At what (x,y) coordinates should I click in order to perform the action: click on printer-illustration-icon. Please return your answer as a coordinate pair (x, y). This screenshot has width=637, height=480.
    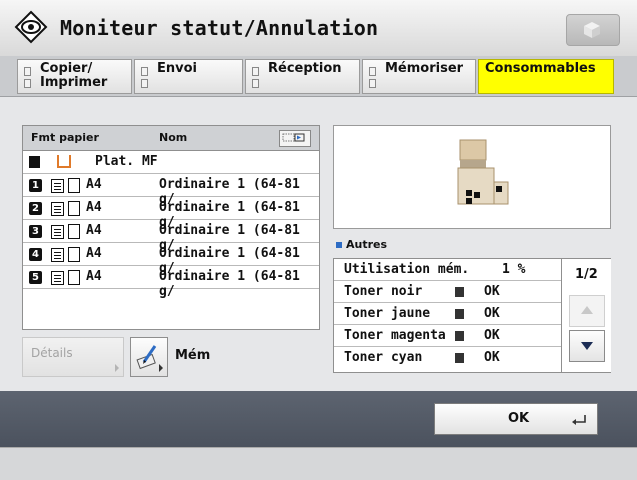
    Looking at the image, I should click on (483, 172).